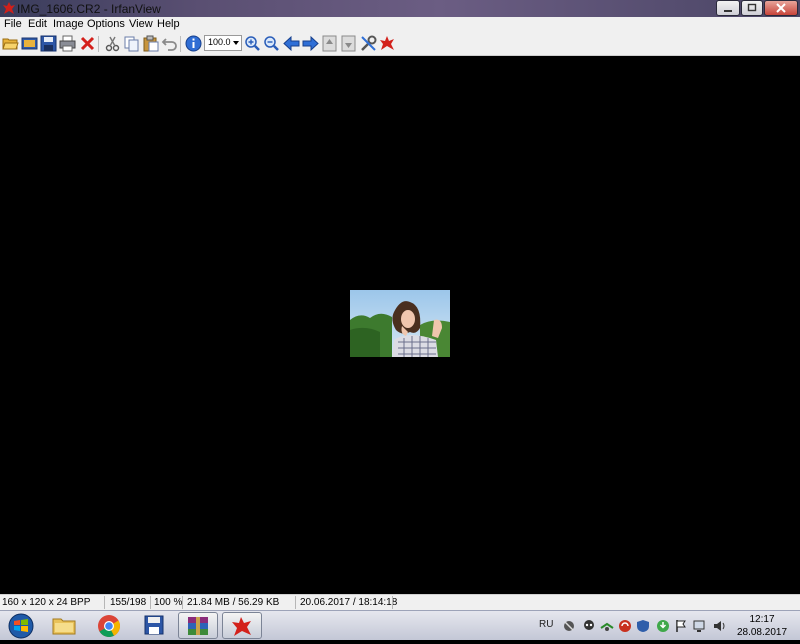 This screenshot has width=800, height=644. I want to click on chevron-down-icon, so click(236, 43).